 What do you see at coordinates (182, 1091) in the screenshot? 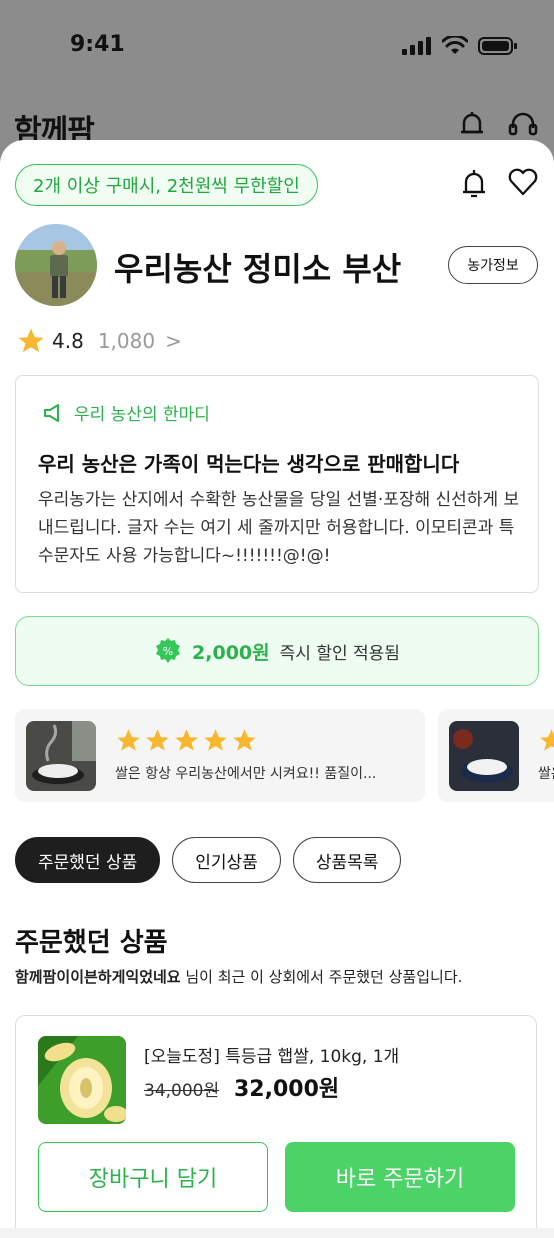
I see `original-price: 34,000원` at bounding box center [182, 1091].